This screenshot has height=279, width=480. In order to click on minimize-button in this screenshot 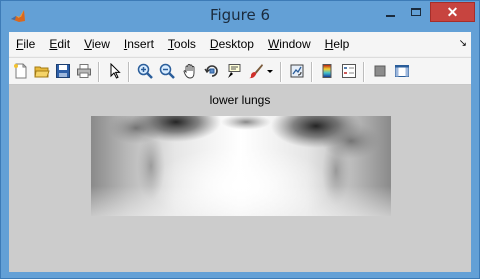, I will do `click(390, 12)`.